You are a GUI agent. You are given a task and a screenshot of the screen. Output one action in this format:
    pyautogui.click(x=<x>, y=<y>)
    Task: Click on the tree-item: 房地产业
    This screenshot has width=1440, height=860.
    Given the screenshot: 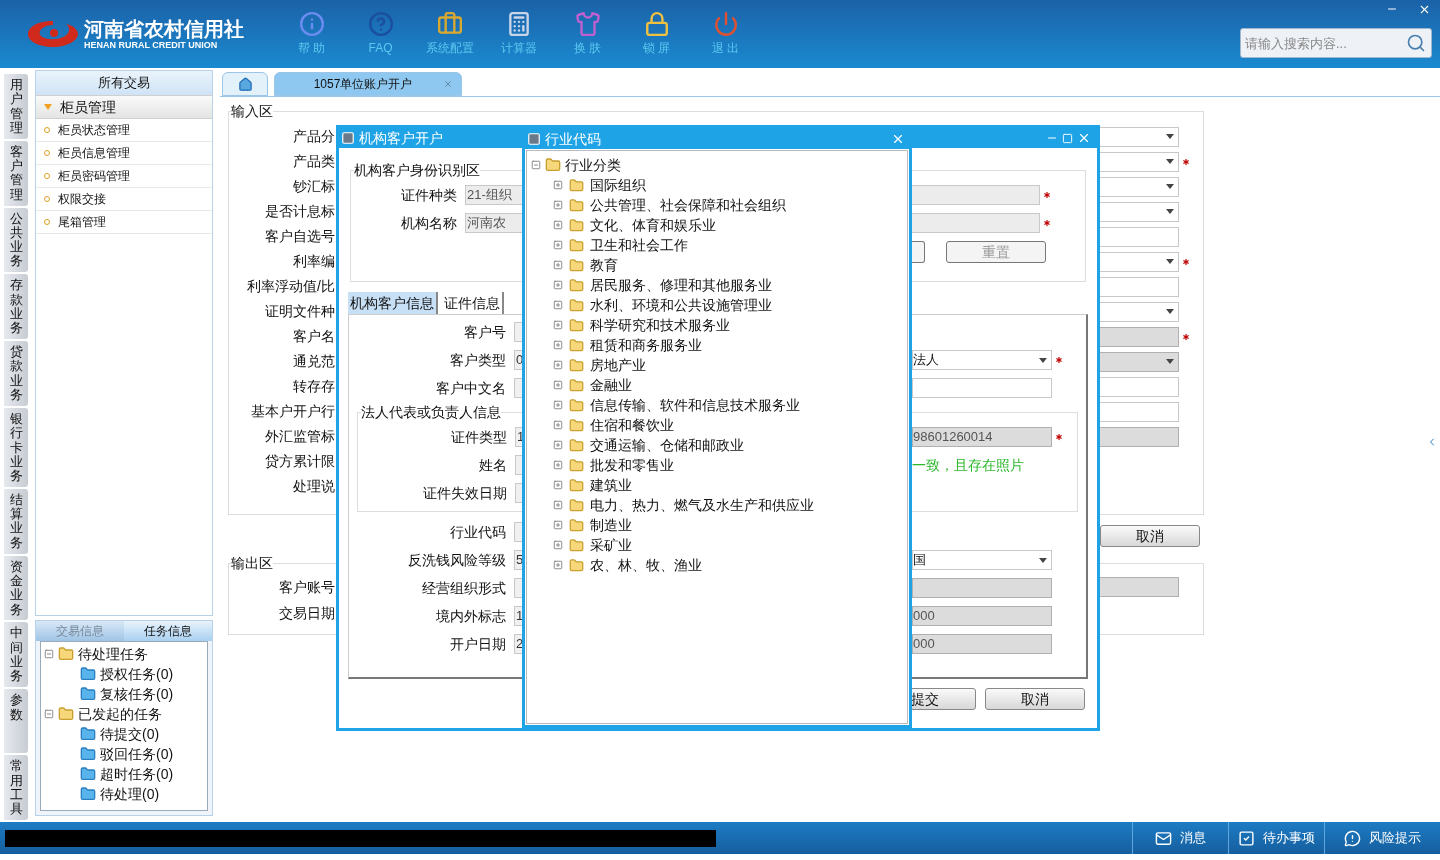 What is the action you would take?
    pyautogui.click(x=618, y=365)
    